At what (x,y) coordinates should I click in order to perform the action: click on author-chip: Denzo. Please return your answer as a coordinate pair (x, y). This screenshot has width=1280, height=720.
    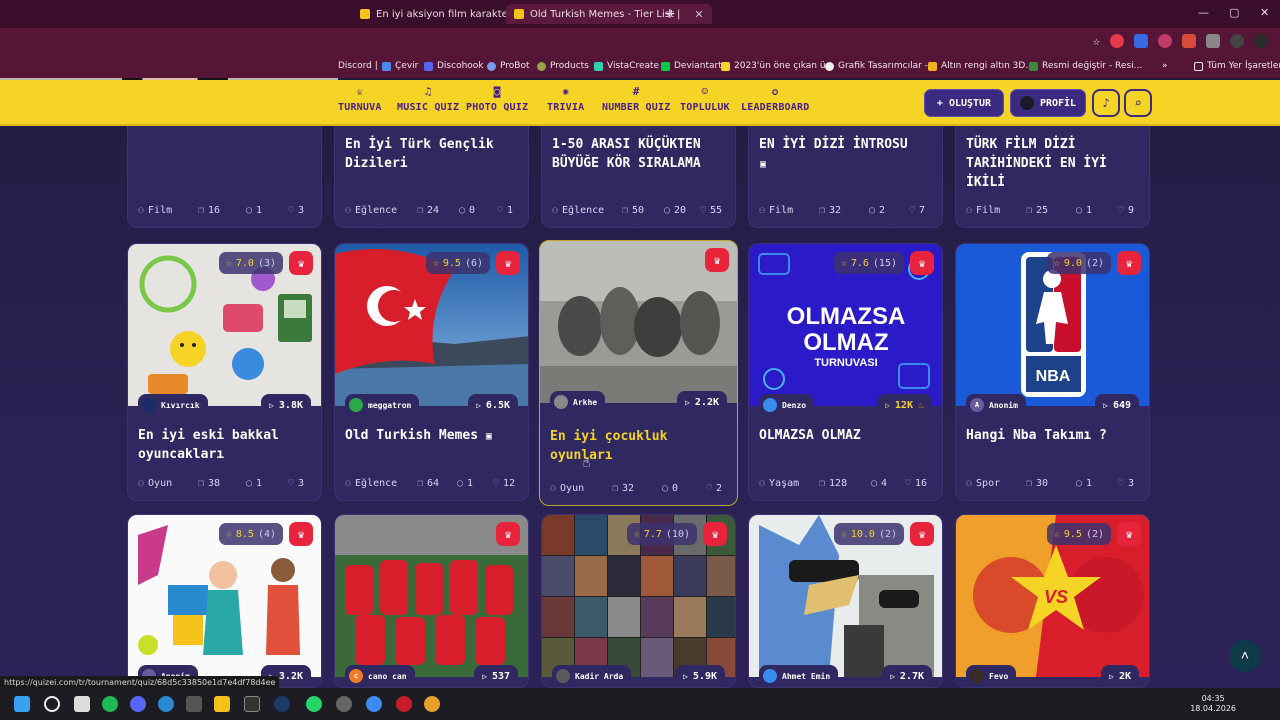
    Looking at the image, I should click on (787, 405).